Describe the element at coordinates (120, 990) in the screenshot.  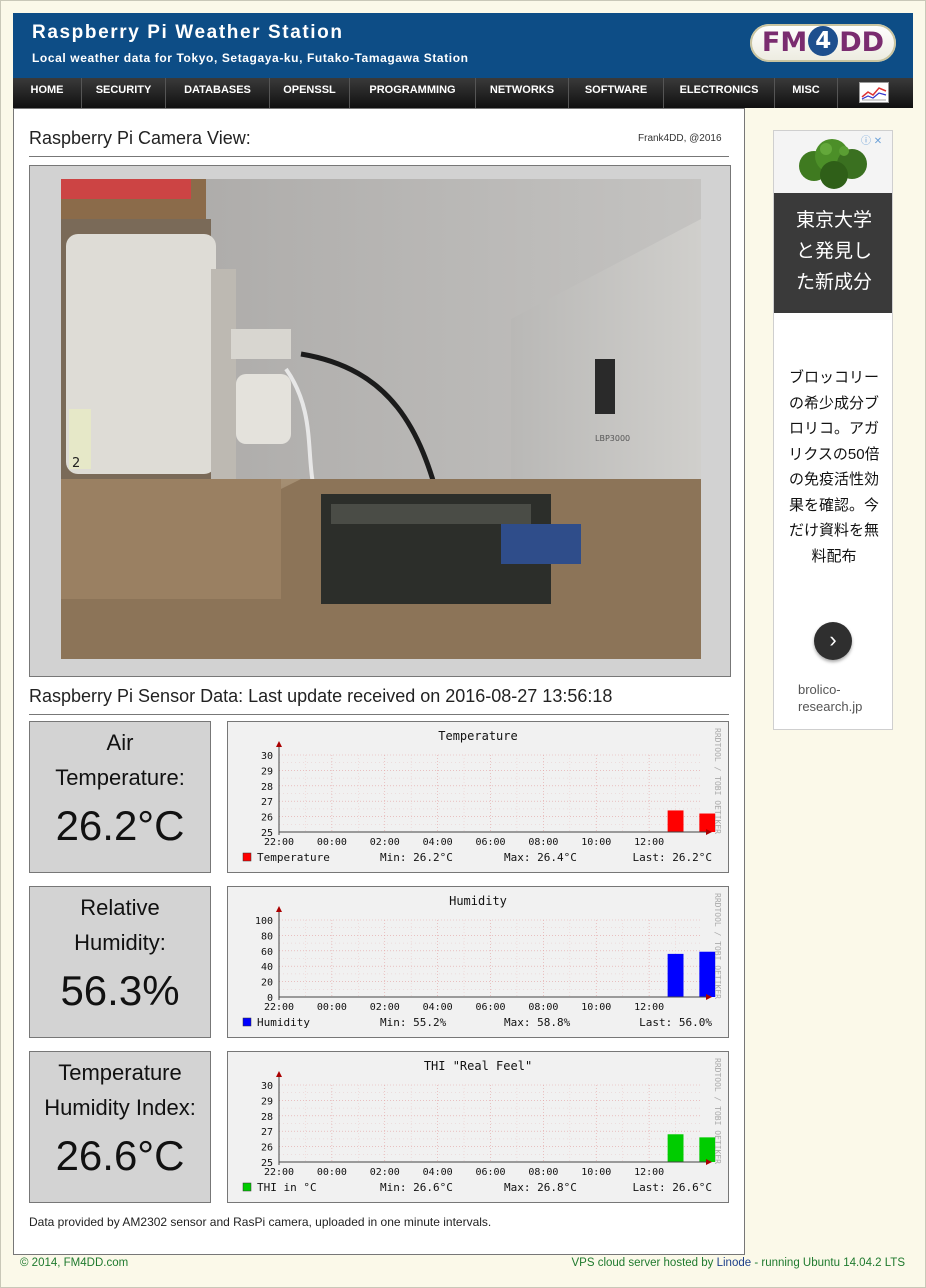
I see `relative-humidity-value: 56.3%` at that location.